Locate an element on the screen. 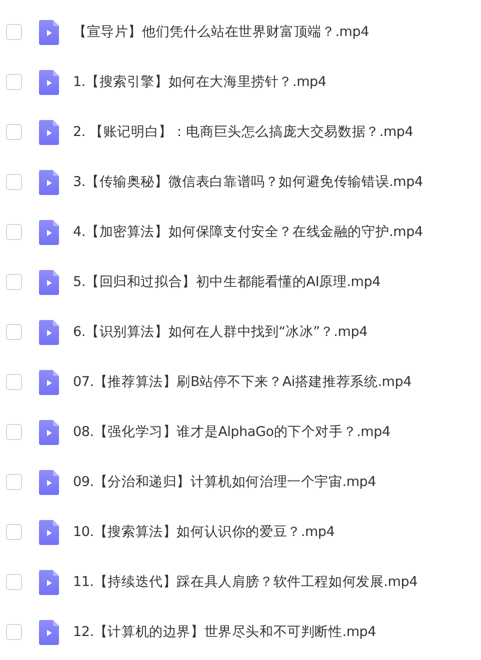 This screenshot has width=481, height=660. file-name: 07.【推荐算法】刷B站停不下来？Ai搭建推荐系统.mp4 is located at coordinates (242, 382).